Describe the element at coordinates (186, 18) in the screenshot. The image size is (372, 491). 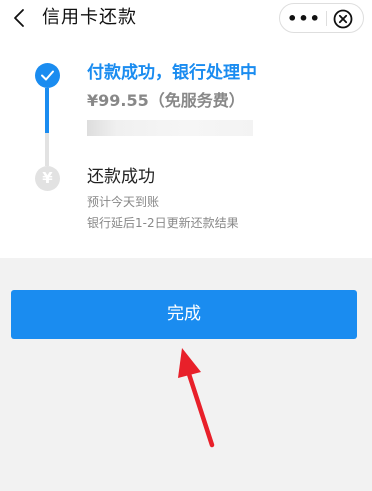
I see `navigation-bar: 信用卡还款 •••` at that location.